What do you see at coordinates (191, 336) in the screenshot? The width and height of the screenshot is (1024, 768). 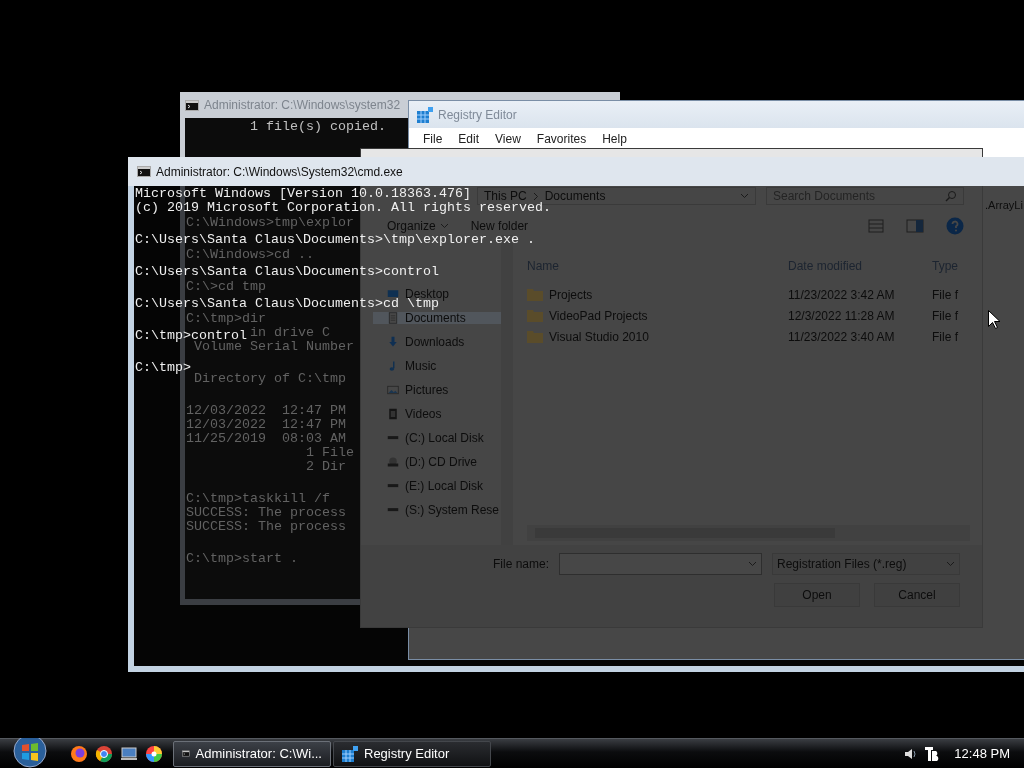 I see `console-line: C:\tmp>control` at bounding box center [191, 336].